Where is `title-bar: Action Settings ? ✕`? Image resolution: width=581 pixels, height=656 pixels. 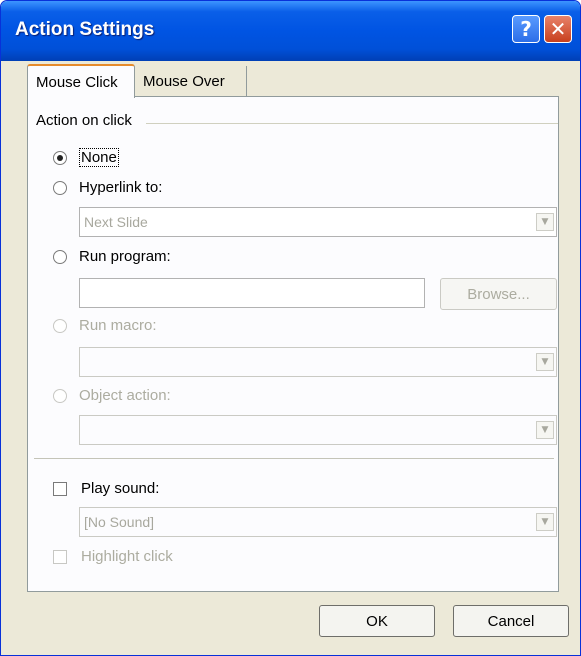 title-bar: Action Settings ? ✕ is located at coordinates (290, 31).